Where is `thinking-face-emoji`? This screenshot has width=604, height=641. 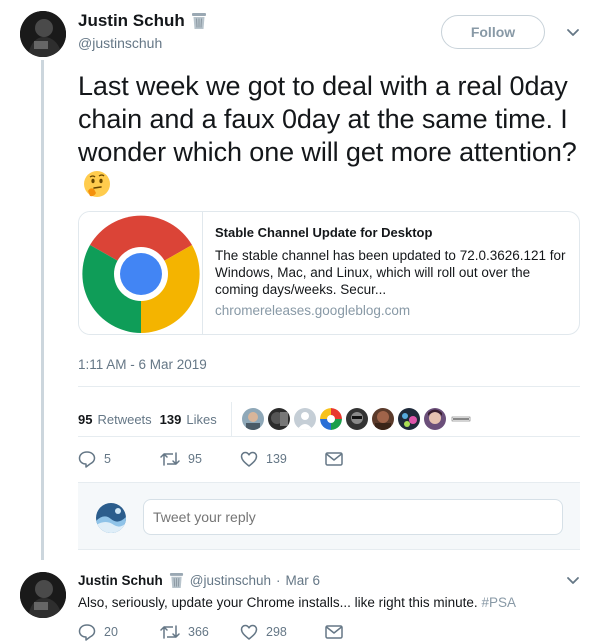 thinking-face-emoji is located at coordinates (97, 183).